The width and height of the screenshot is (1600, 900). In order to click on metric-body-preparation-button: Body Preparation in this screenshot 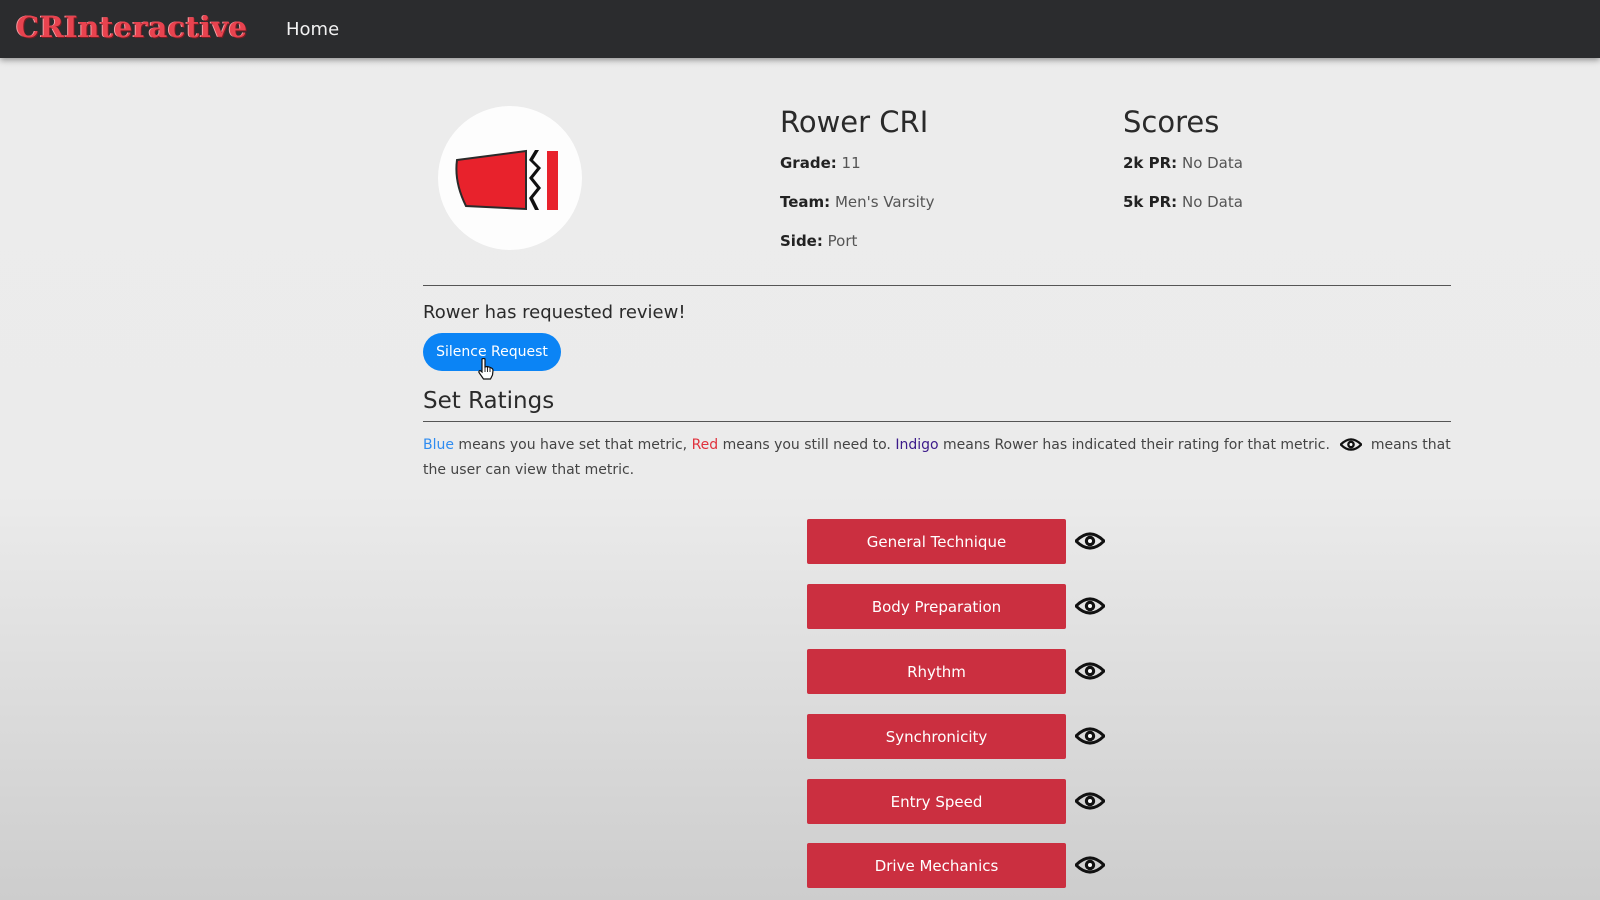, I will do `click(936, 606)`.